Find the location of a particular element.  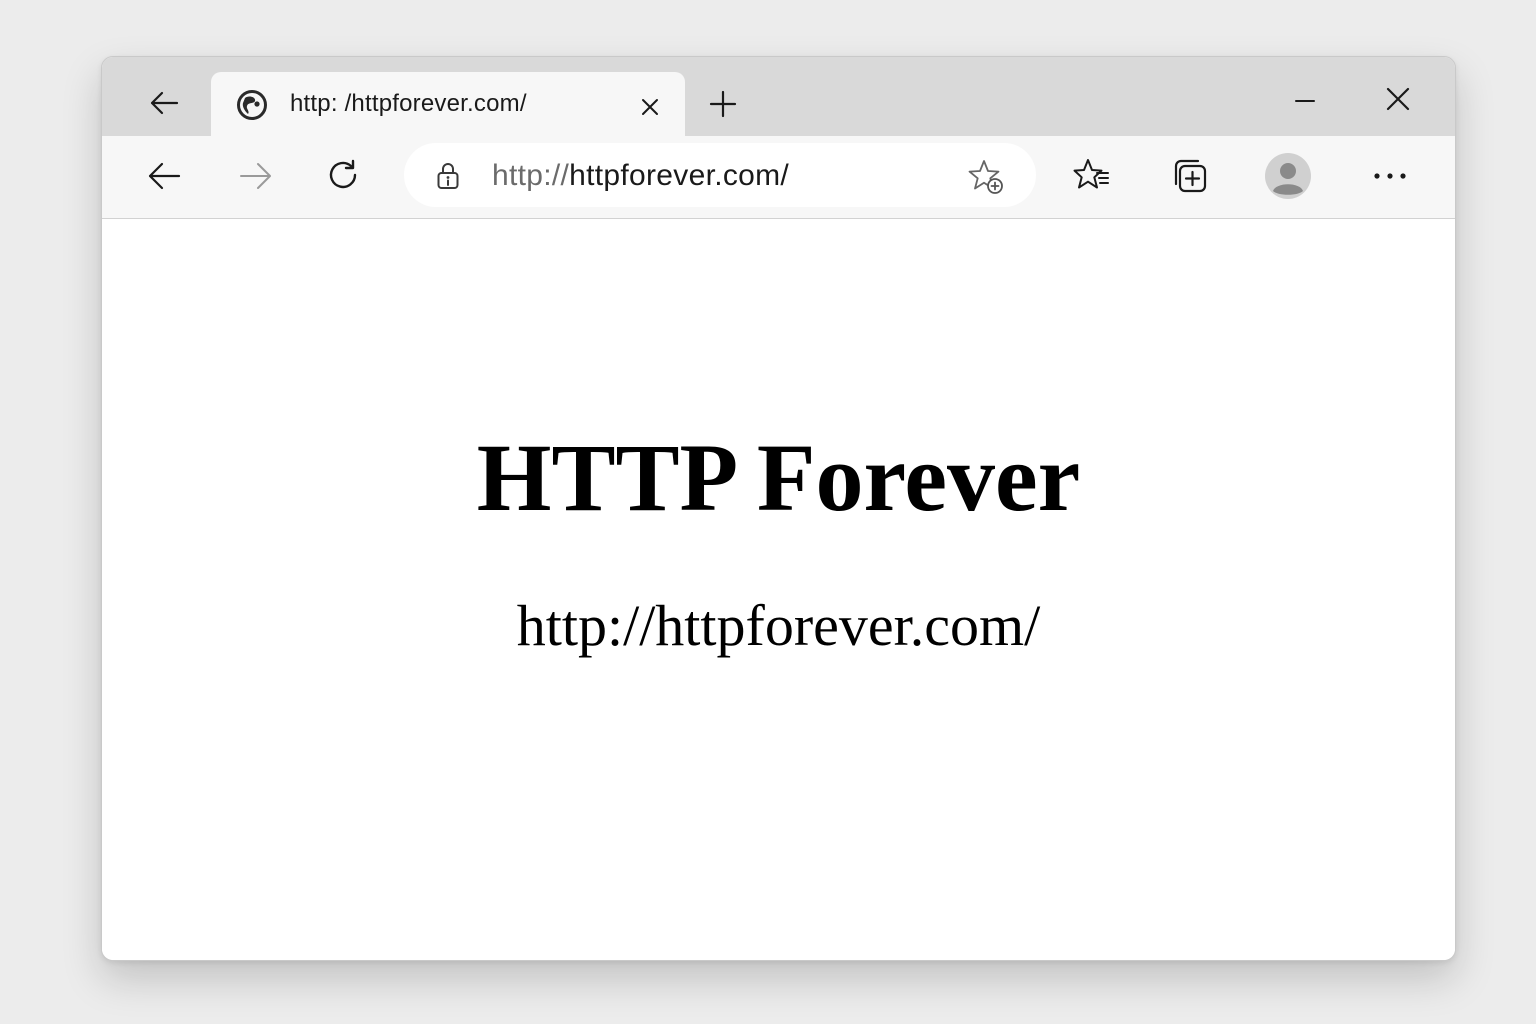

lock-info-icon is located at coordinates (448, 176).